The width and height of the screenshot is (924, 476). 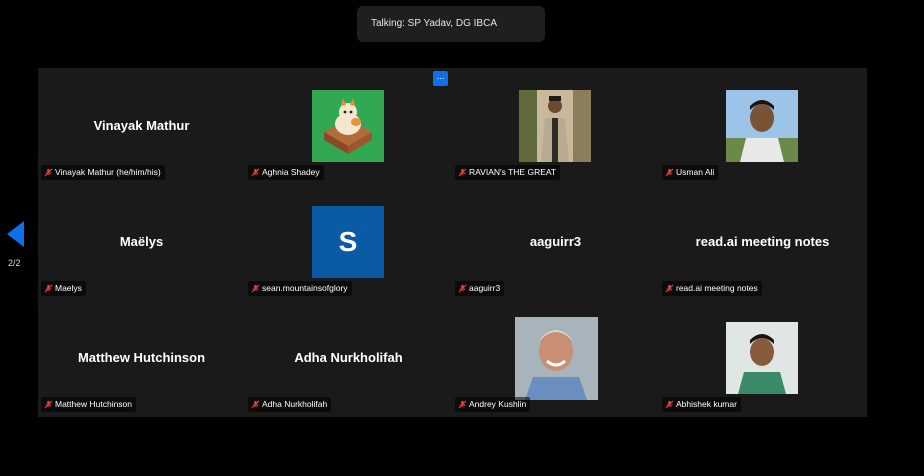 What do you see at coordinates (717, 288) in the screenshot?
I see `participant-tag-label: read.ai meeting notes` at bounding box center [717, 288].